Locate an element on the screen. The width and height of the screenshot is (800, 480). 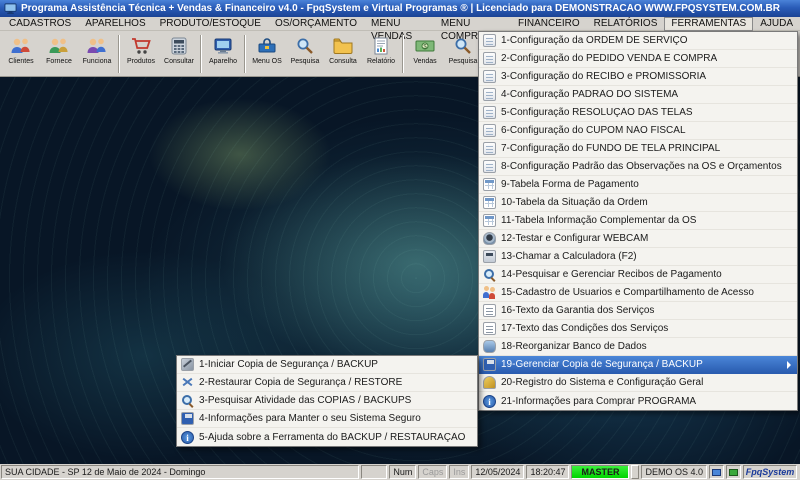
menu-item-config-recibo: 3-Configuração do RECIBO e PROMISSÓRIA is located at coordinates (638, 77).